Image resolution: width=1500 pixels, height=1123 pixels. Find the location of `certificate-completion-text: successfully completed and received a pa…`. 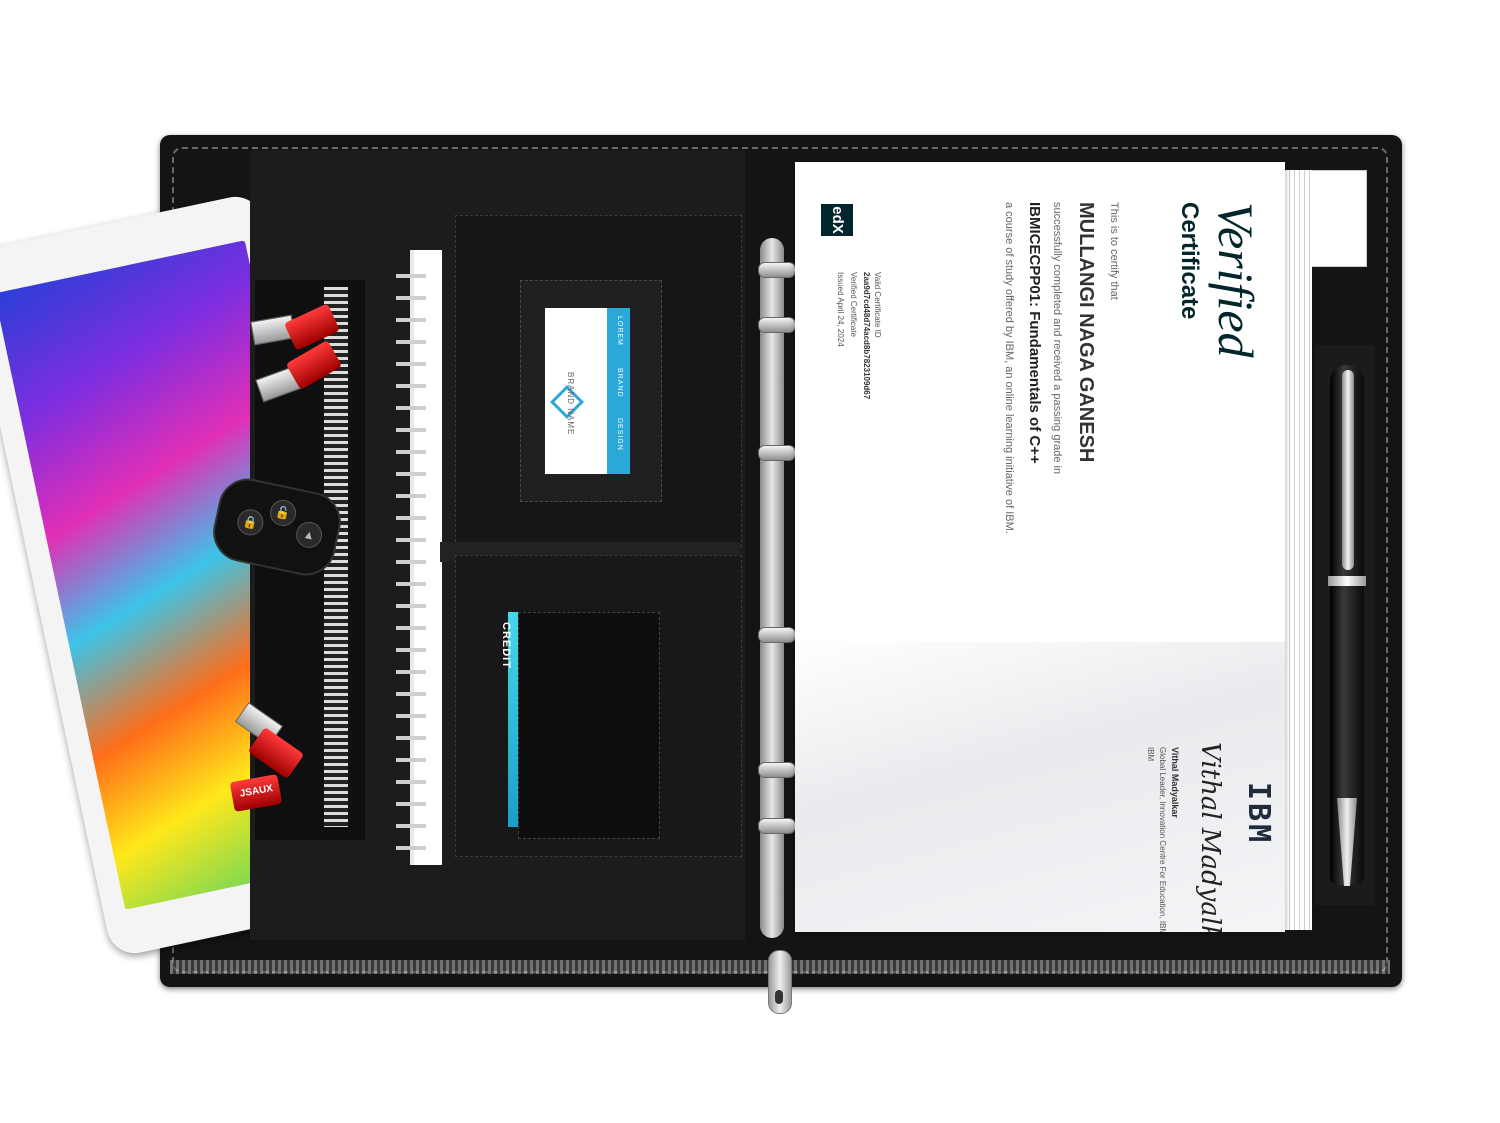

certificate-completion-text: successfully completed and received a pa… is located at coordinates (1057, 338).